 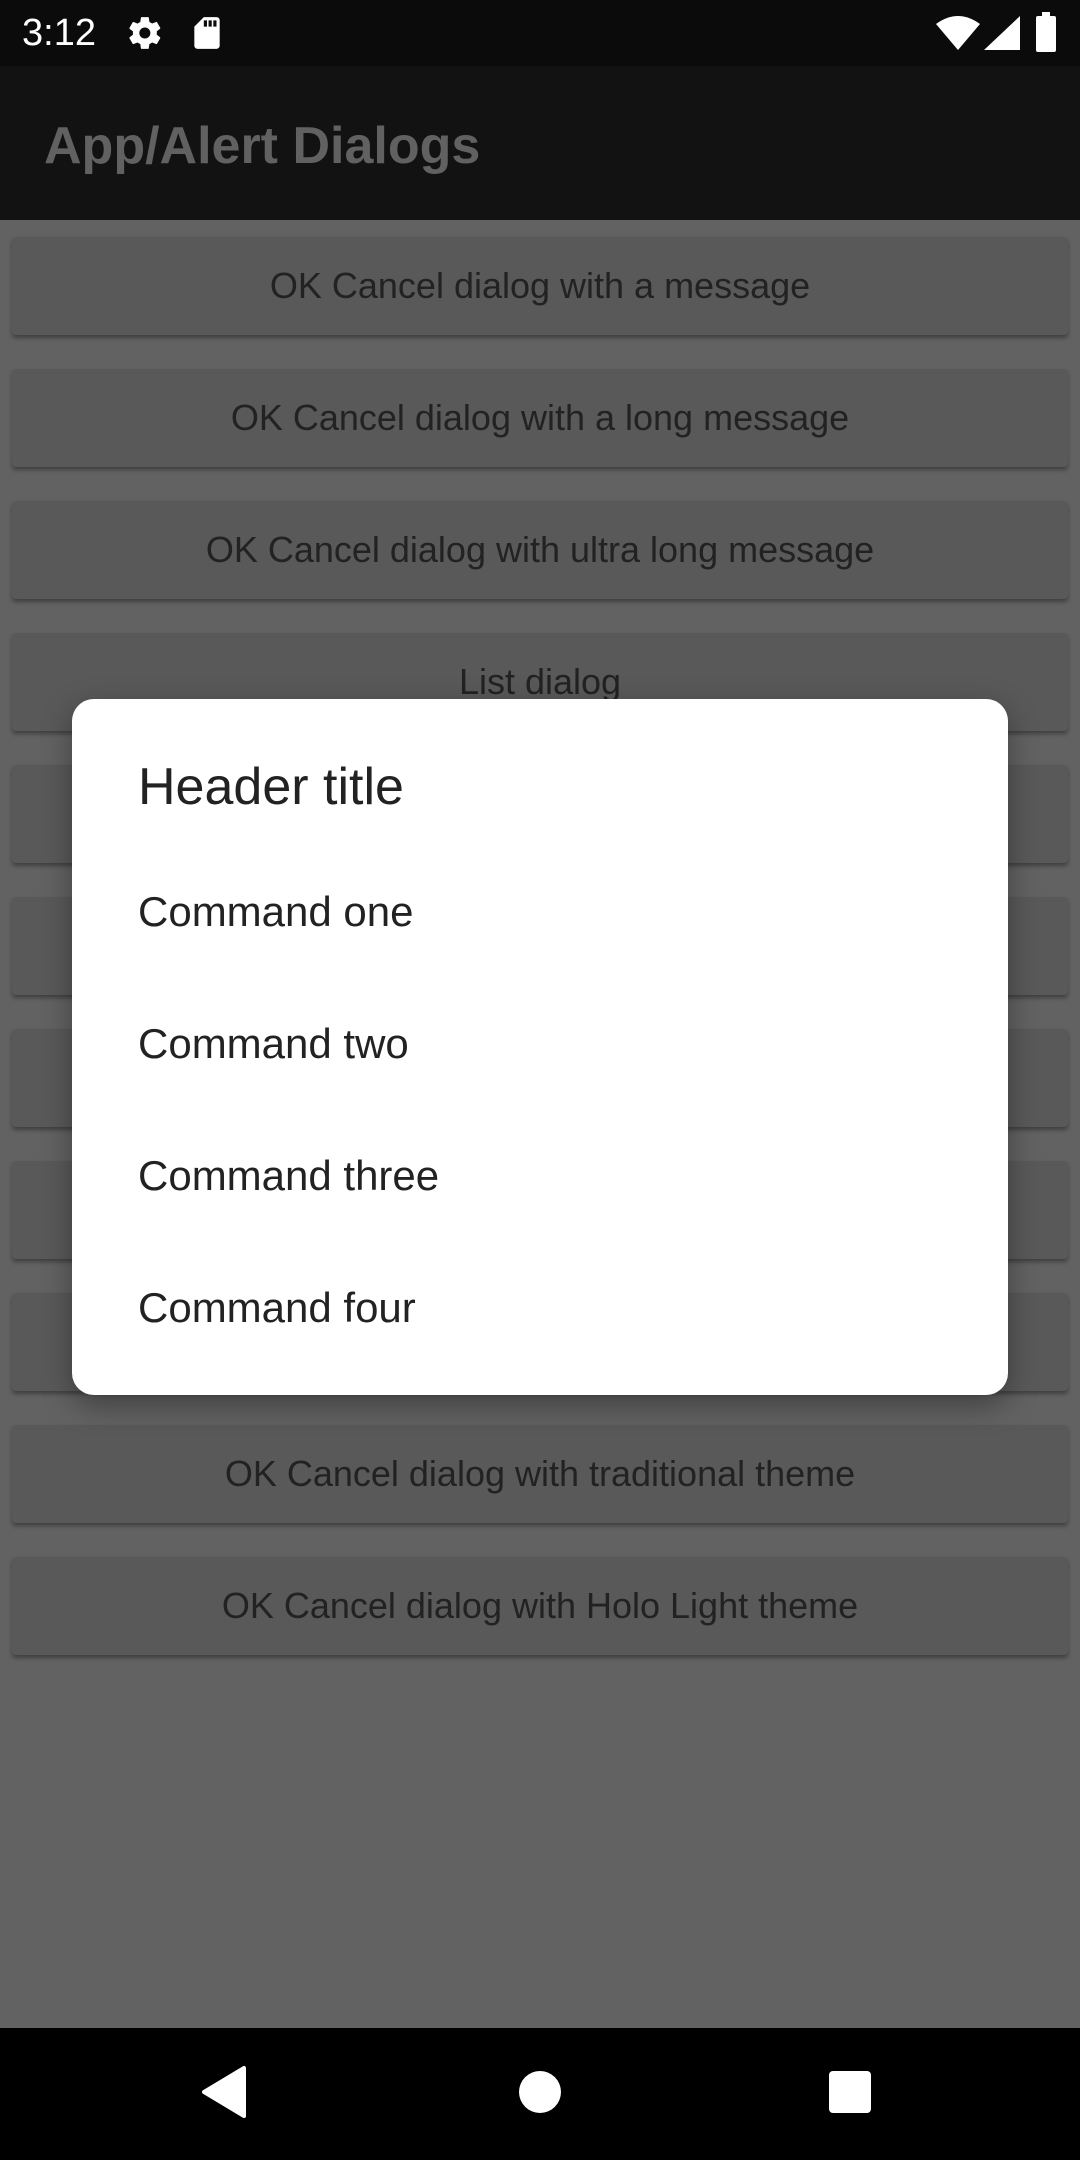 I want to click on status-time: 3:12, so click(x=59, y=33).